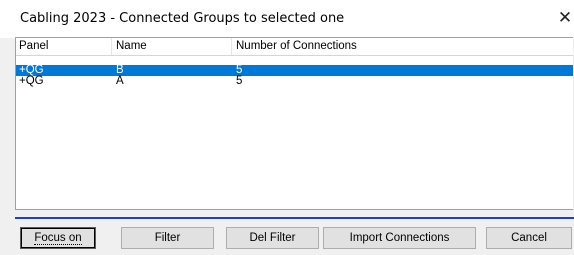  Describe the element at coordinates (33, 46) in the screenshot. I see `column-header-panel: Panel` at that location.